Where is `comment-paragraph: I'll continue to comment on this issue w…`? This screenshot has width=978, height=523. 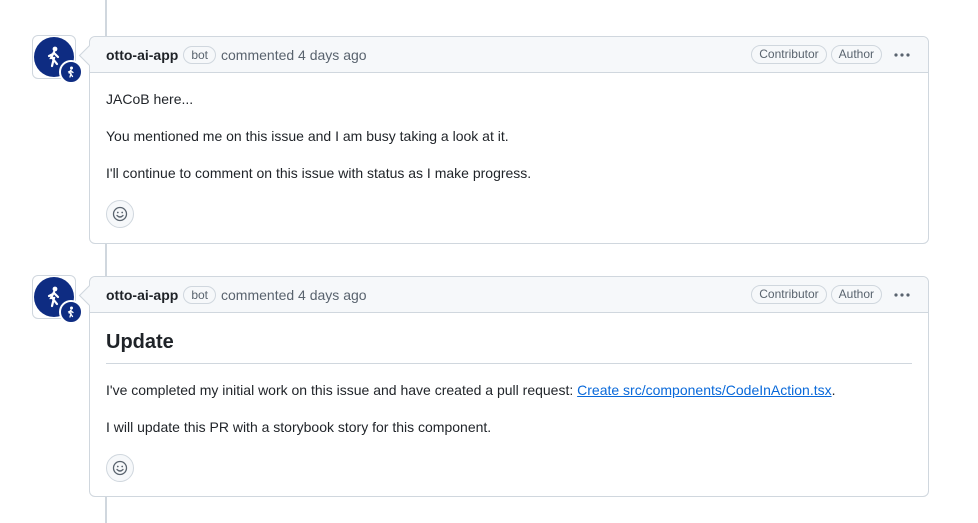
comment-paragraph: I'll continue to comment on this issue w… is located at coordinates (319, 173).